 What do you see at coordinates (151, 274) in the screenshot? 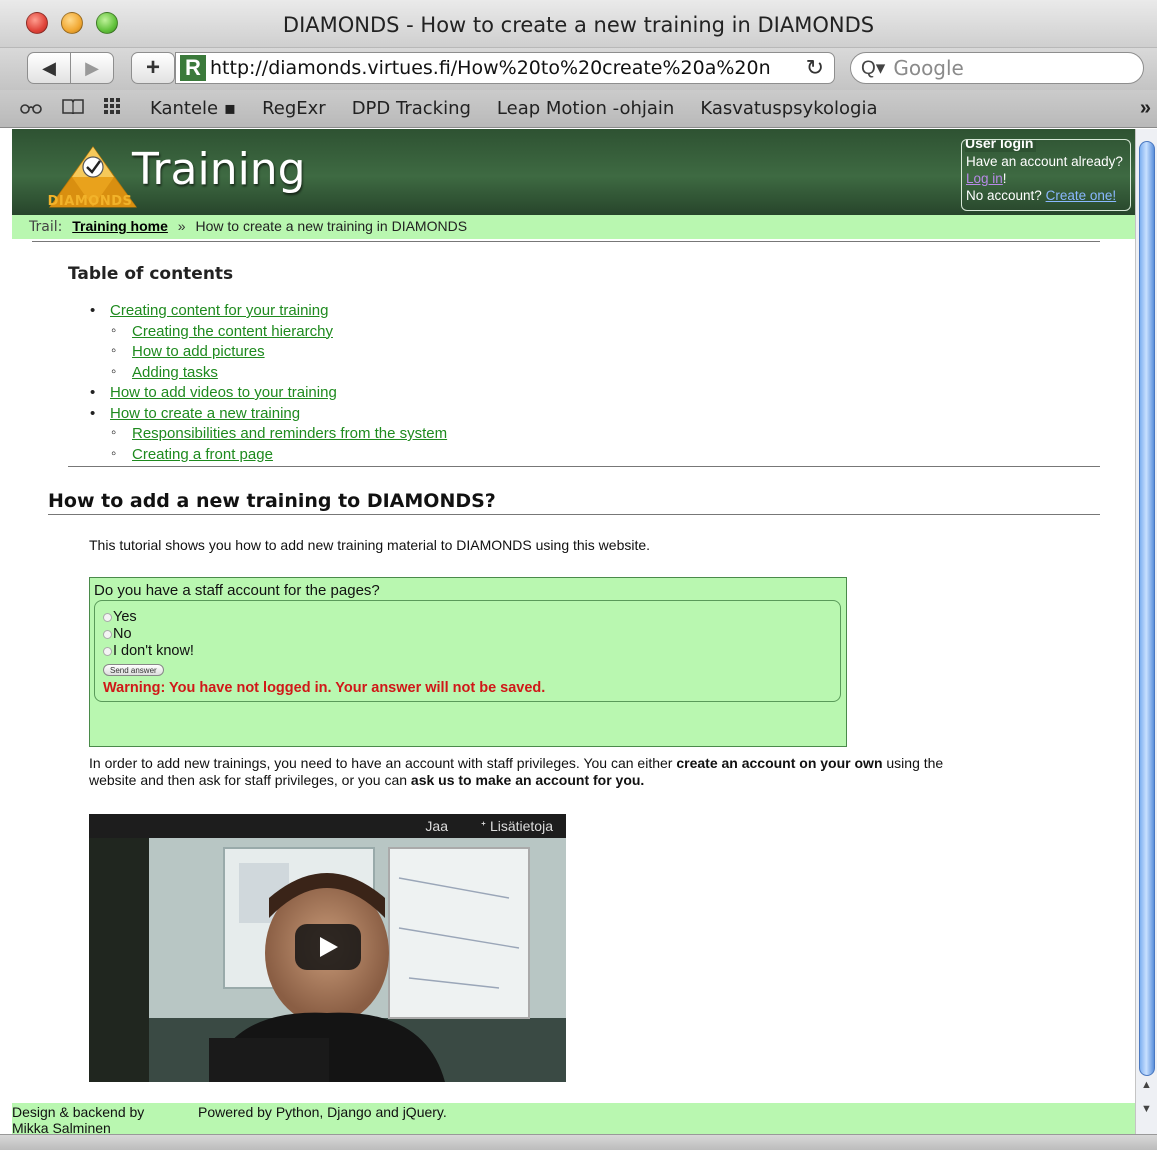
I see `toc-title: Table of contents` at bounding box center [151, 274].